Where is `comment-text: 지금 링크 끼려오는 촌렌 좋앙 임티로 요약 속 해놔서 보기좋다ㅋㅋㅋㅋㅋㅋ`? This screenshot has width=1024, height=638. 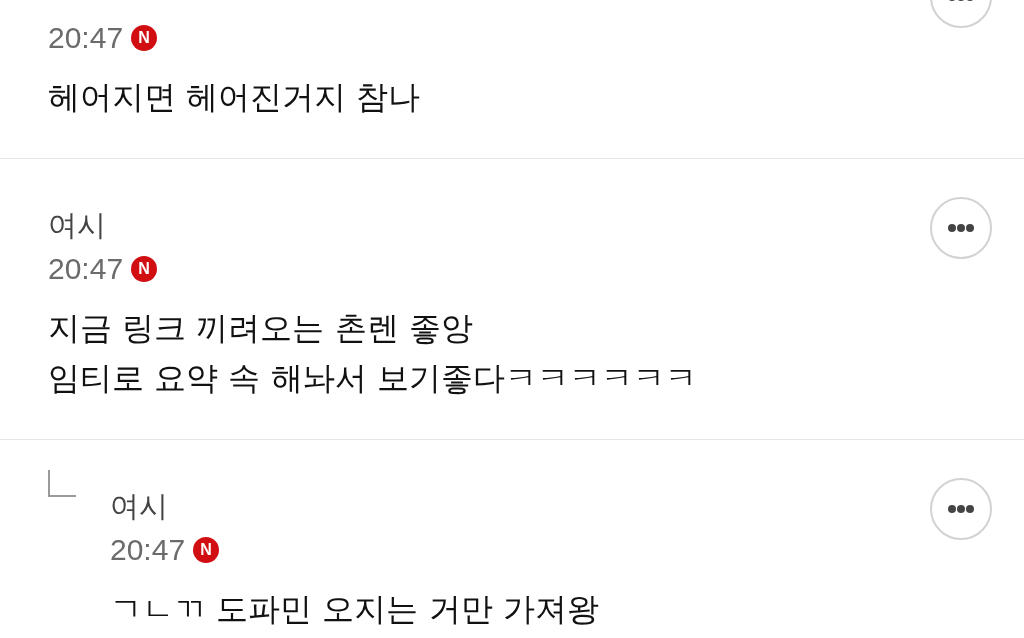 comment-text: 지금 링크 끼려오는 촌렌 좋앙 임티로 요약 속 해놔서 보기좋다ㅋㅋㅋㅋㅋㅋ is located at coordinates (373, 353).